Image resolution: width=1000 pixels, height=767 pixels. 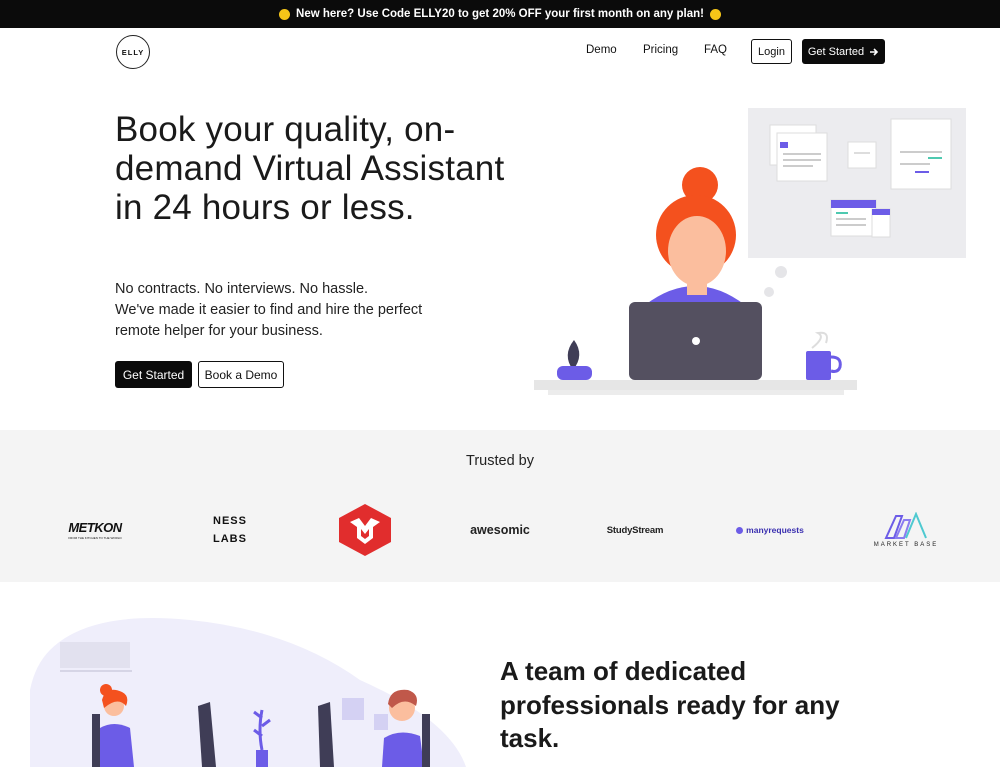 I want to click on client-logo-metkon: METKON FROM THE KITCHEN TO THE WORLD, so click(x=95, y=530).